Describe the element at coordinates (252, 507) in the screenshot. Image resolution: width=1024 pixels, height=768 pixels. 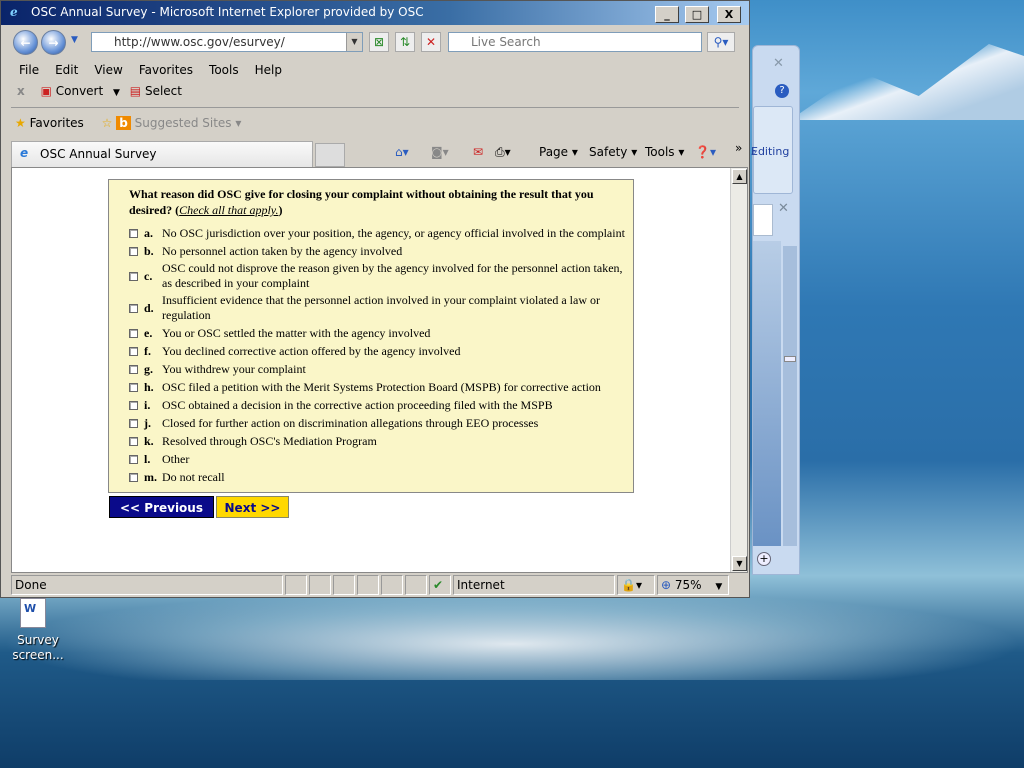
I see `next-button: Next >>` at that location.